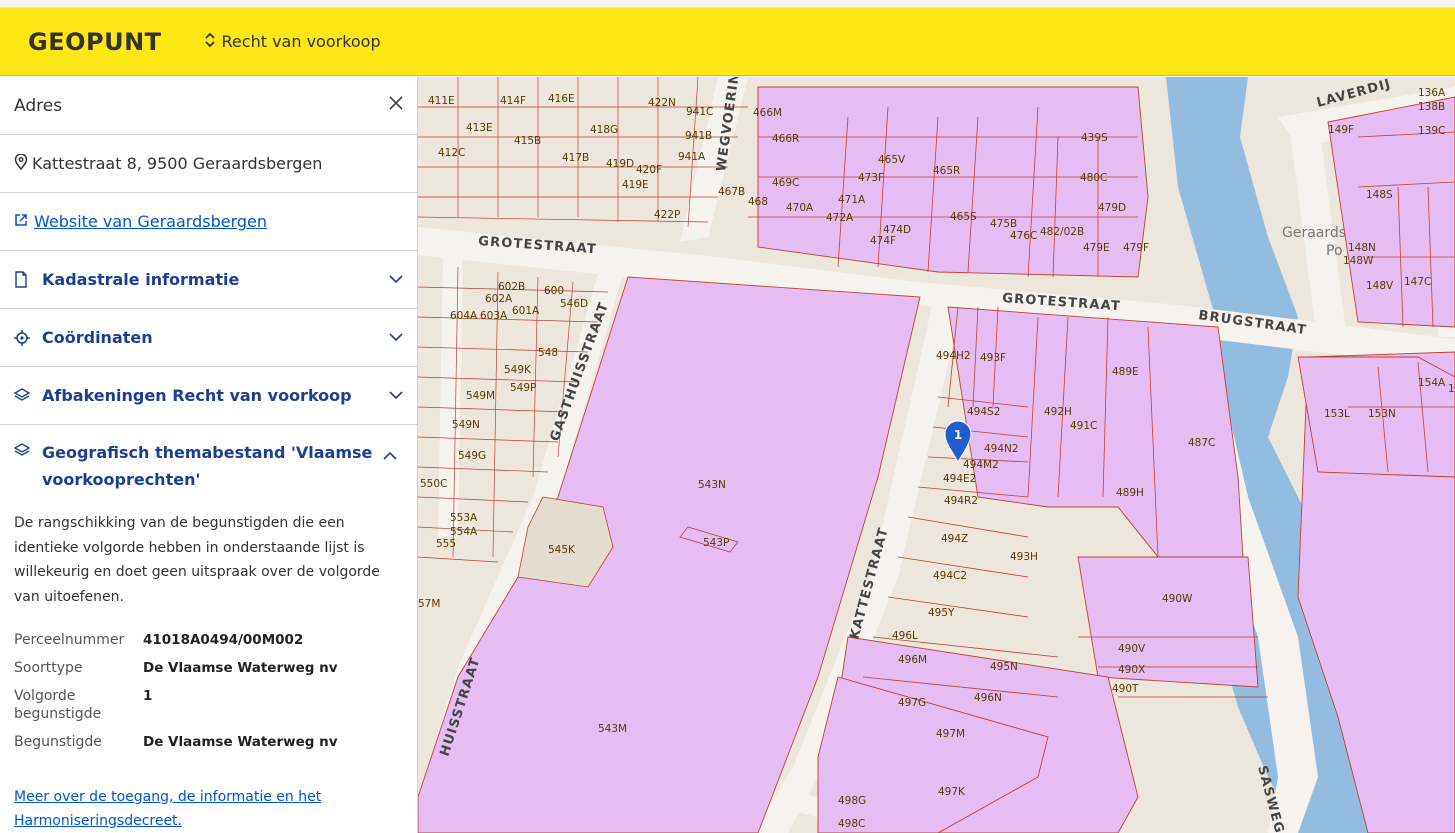 The image size is (1455, 833). I want to click on place-label-2: Po, so click(1334, 251).